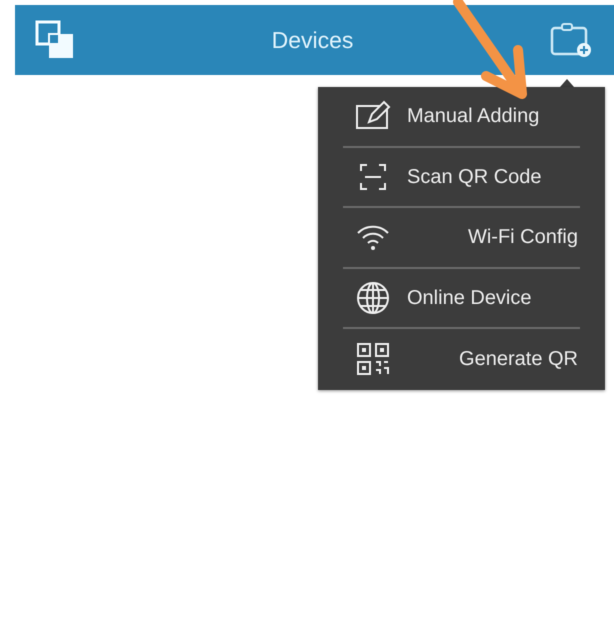 Image resolution: width=614 pixels, height=637 pixels. Describe the element at coordinates (373, 359) in the screenshot. I see `qr-code-icon` at that location.